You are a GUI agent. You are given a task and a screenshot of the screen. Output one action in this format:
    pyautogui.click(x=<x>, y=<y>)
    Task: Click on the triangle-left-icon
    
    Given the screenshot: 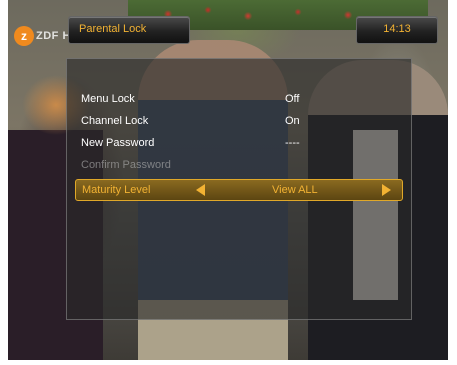 What is the action you would take?
    pyautogui.click(x=200, y=190)
    